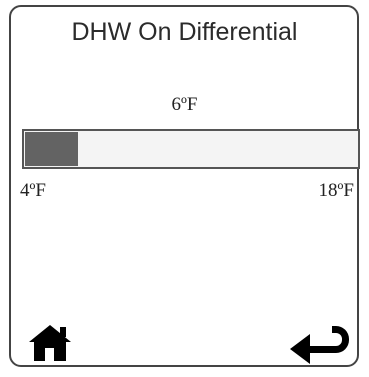  What do you see at coordinates (184, 104) in the screenshot?
I see `current-value: 6ºF` at bounding box center [184, 104].